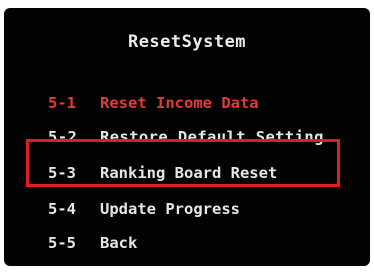 This screenshot has height=274, width=374. What do you see at coordinates (179, 103) in the screenshot?
I see `menu-item-label: Reset Income Data` at bounding box center [179, 103].